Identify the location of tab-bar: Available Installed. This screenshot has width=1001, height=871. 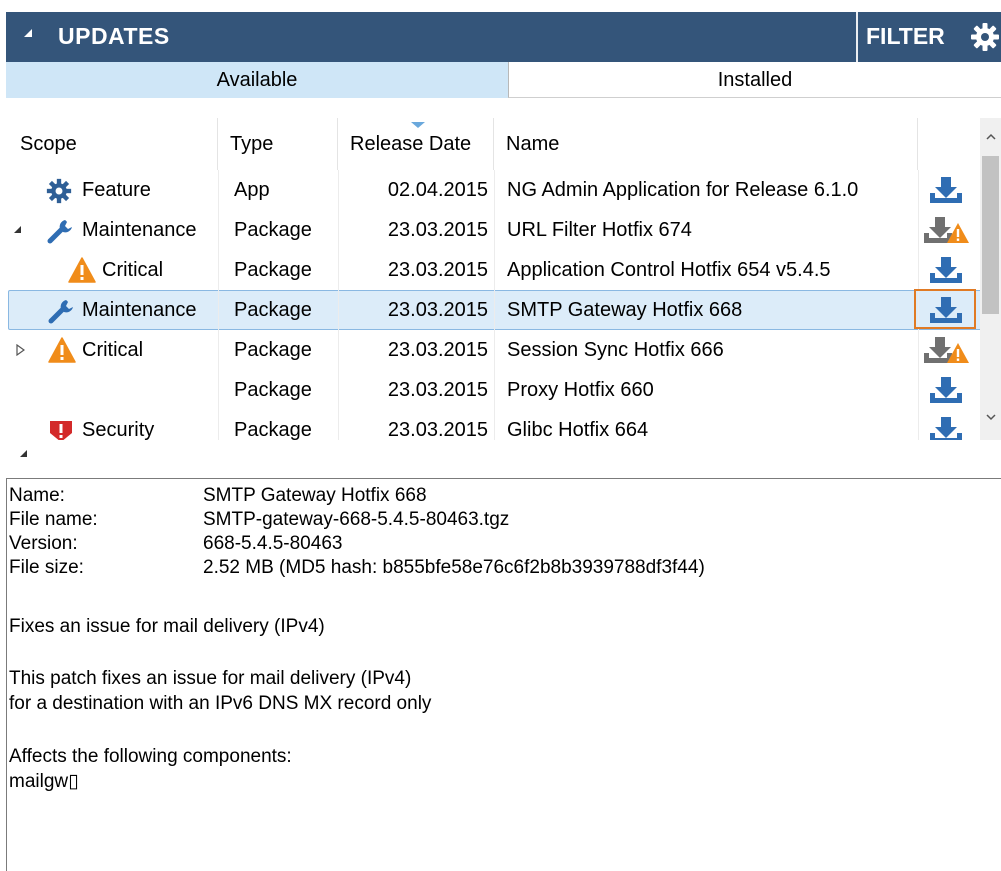
(503, 81).